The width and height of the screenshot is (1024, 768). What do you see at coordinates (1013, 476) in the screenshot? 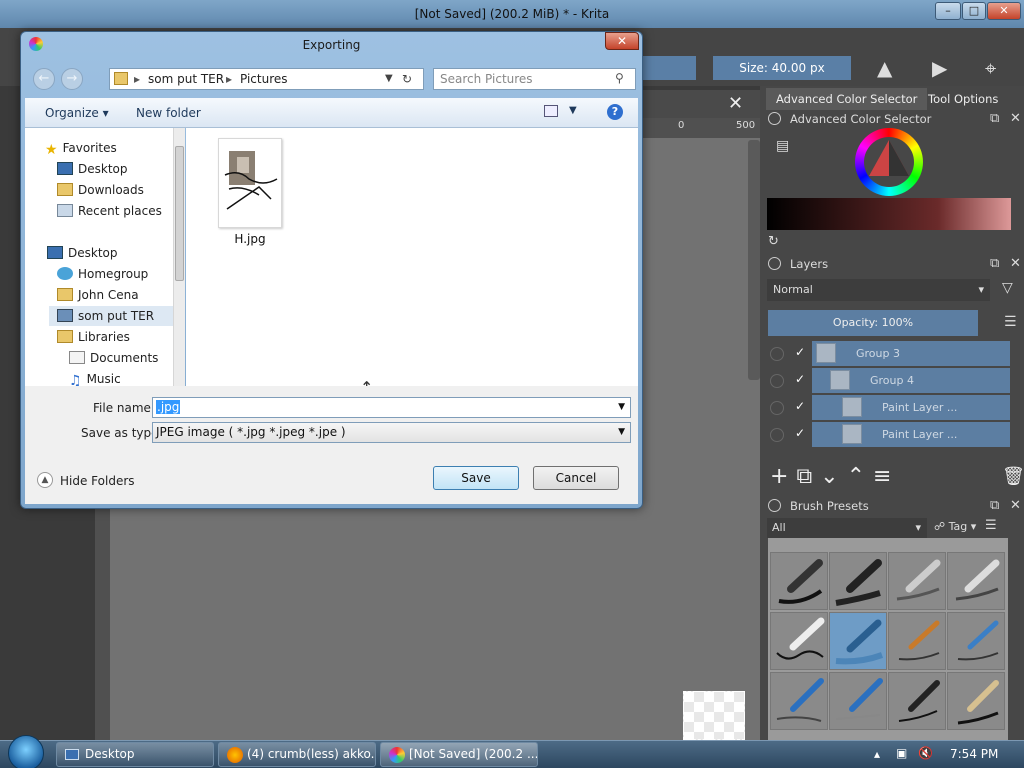
I see `delete-layer-icon: 🗑` at bounding box center [1013, 476].